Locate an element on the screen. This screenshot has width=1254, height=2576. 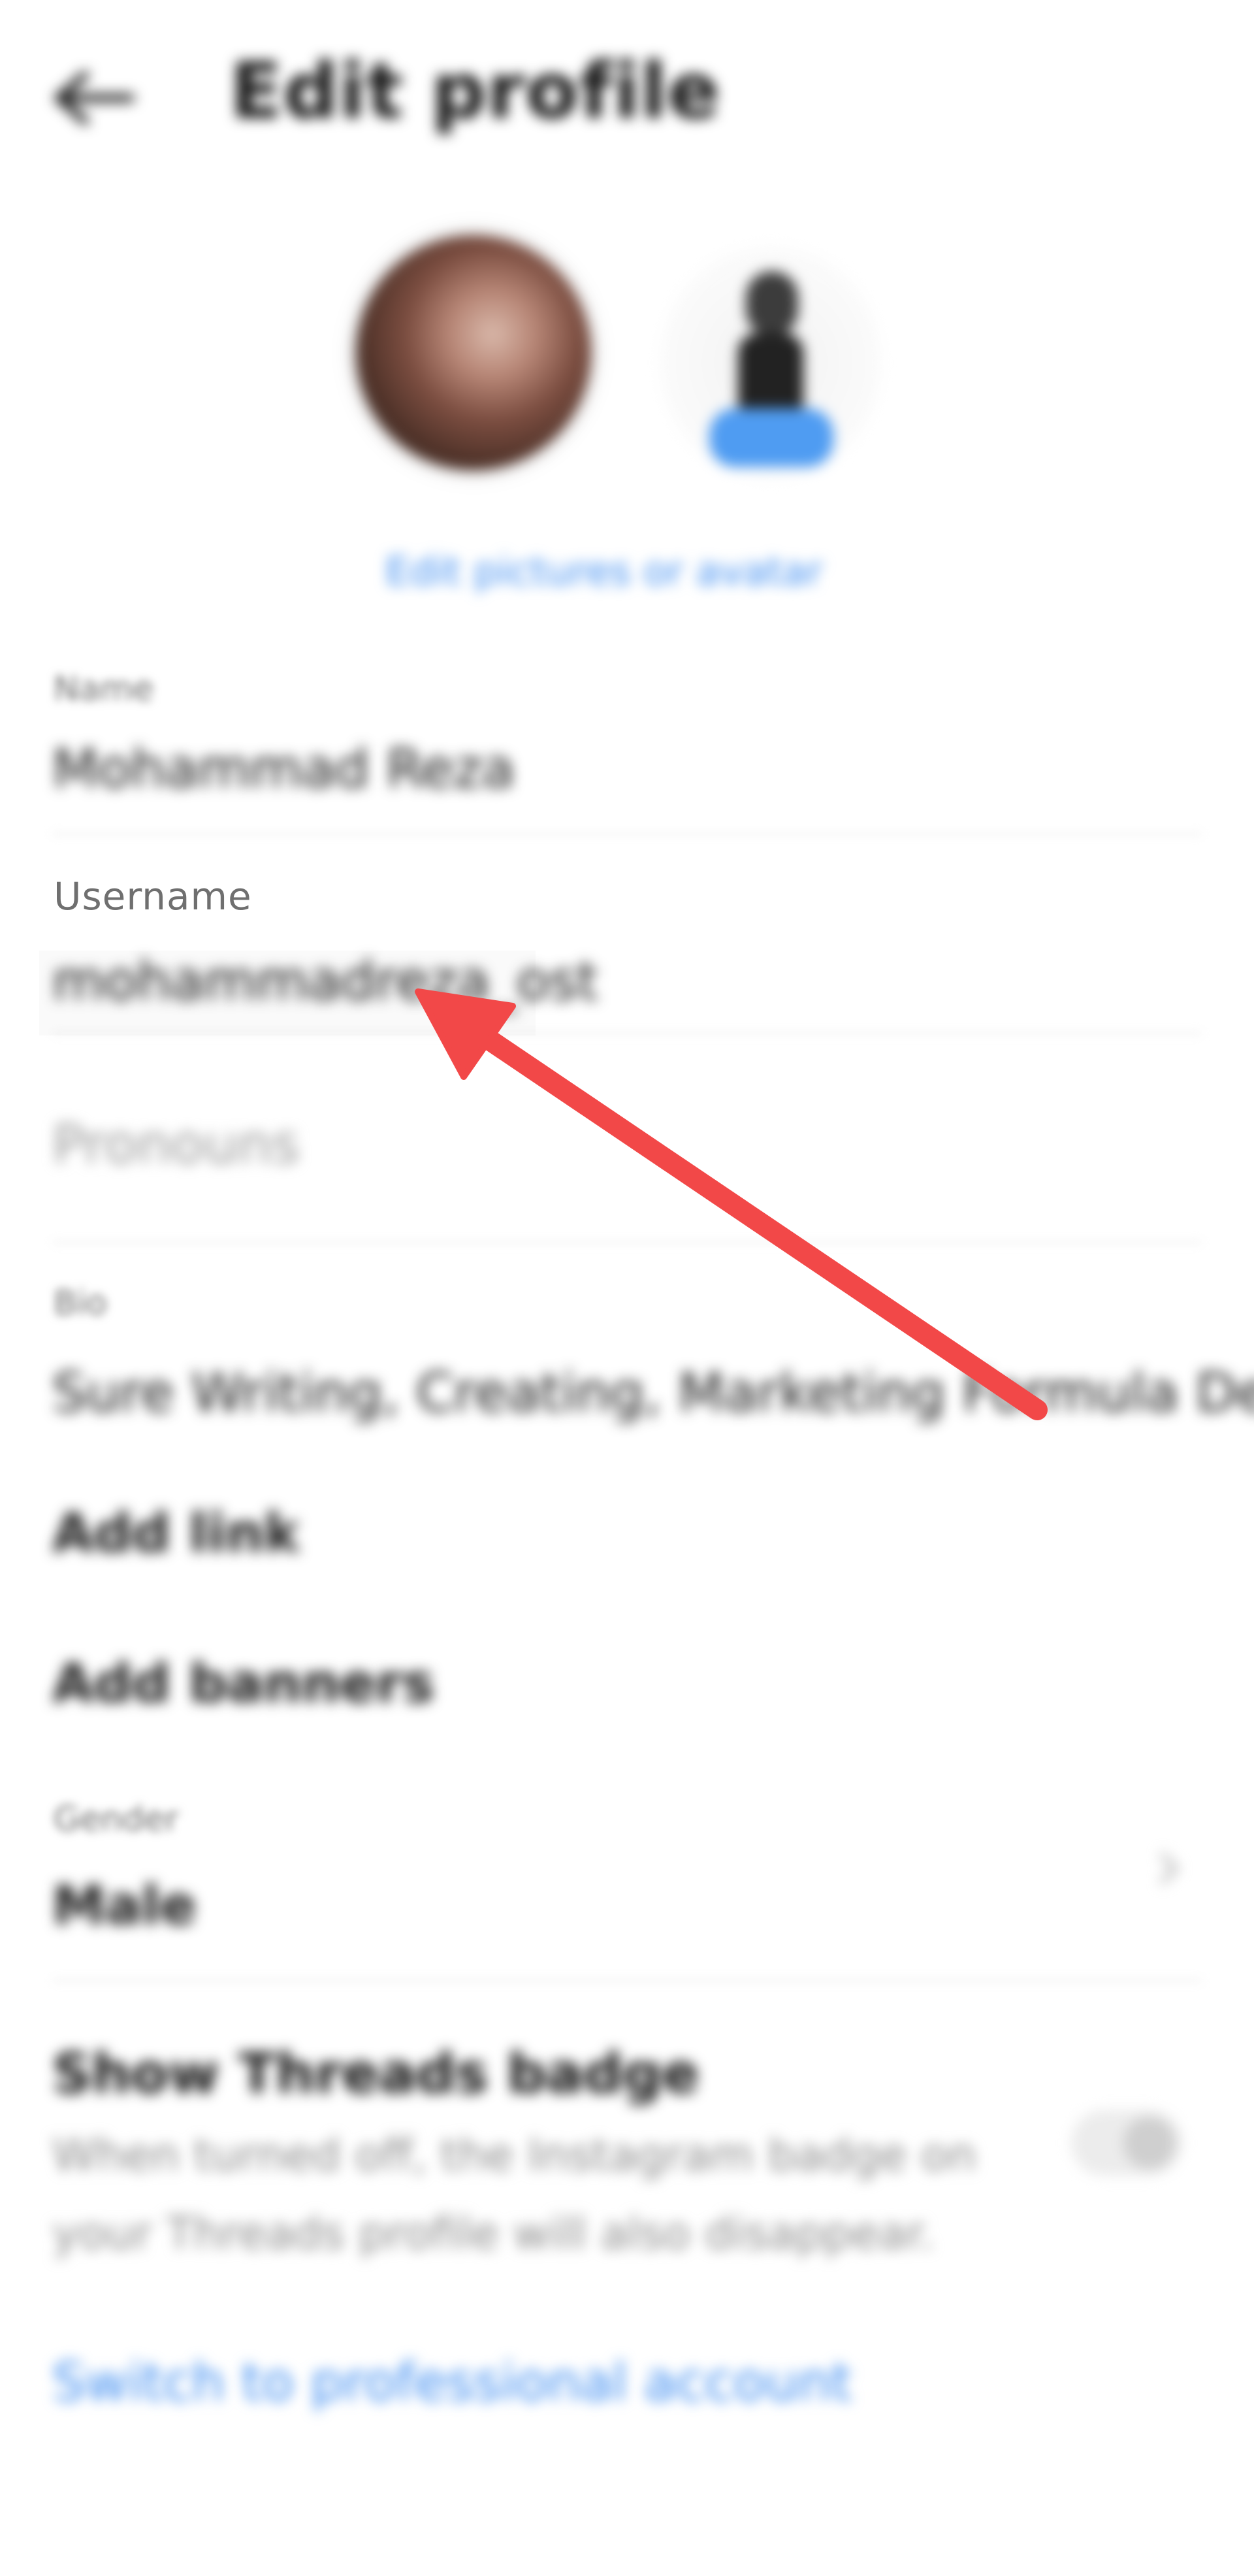
gender-select: Male is located at coordinates (124, 1906).